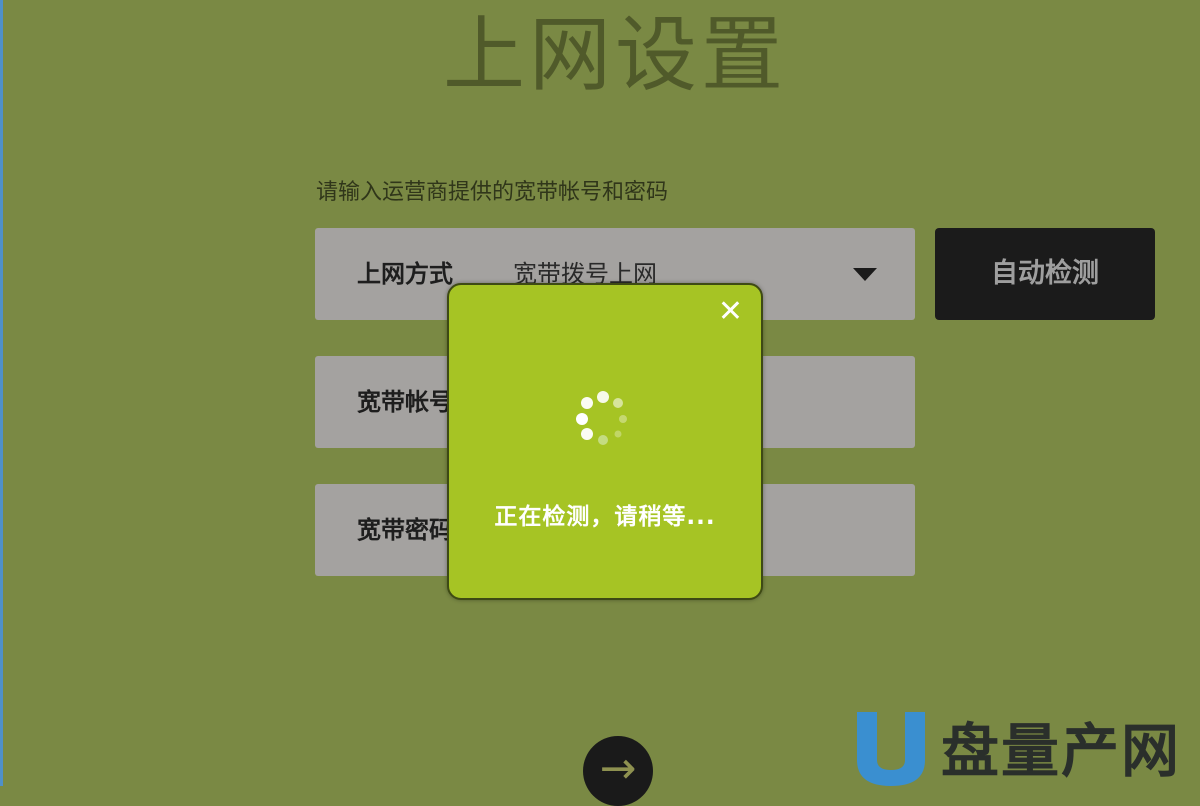  I want to click on loading-spinner-icon, so click(601, 418).